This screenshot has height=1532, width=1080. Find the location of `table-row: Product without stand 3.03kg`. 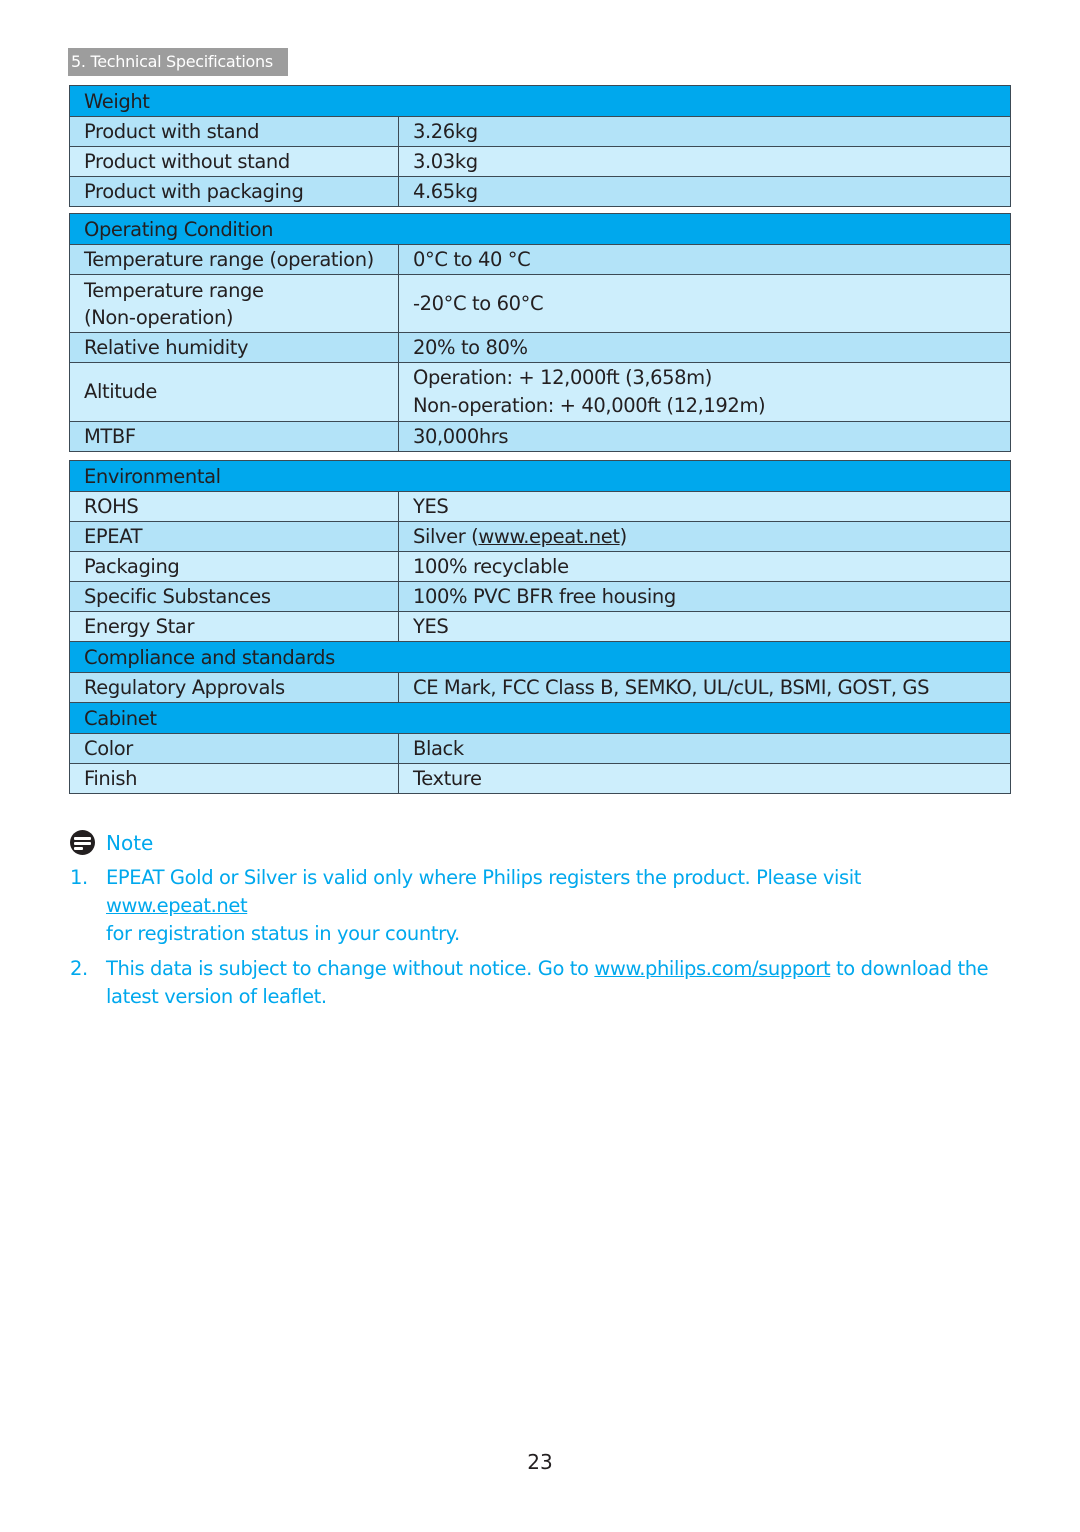

table-row: Product without stand 3.03kg is located at coordinates (540, 161).